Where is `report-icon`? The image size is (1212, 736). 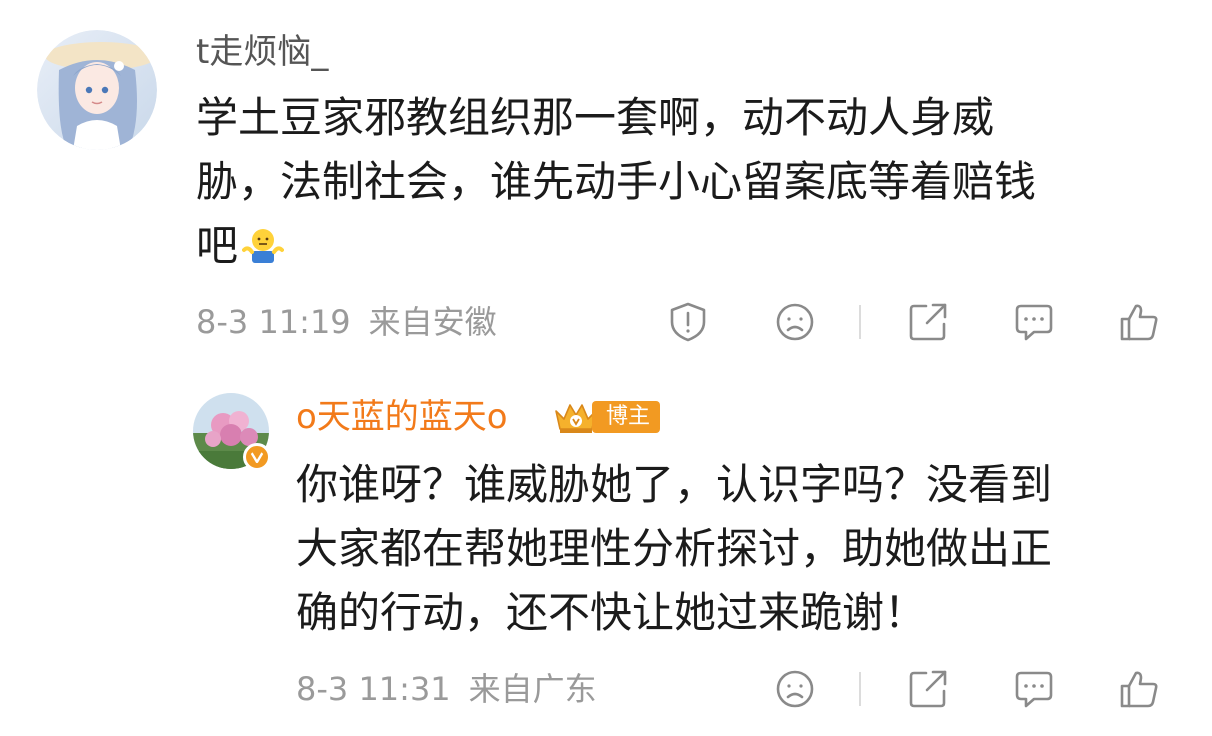 report-icon is located at coordinates (688, 322).